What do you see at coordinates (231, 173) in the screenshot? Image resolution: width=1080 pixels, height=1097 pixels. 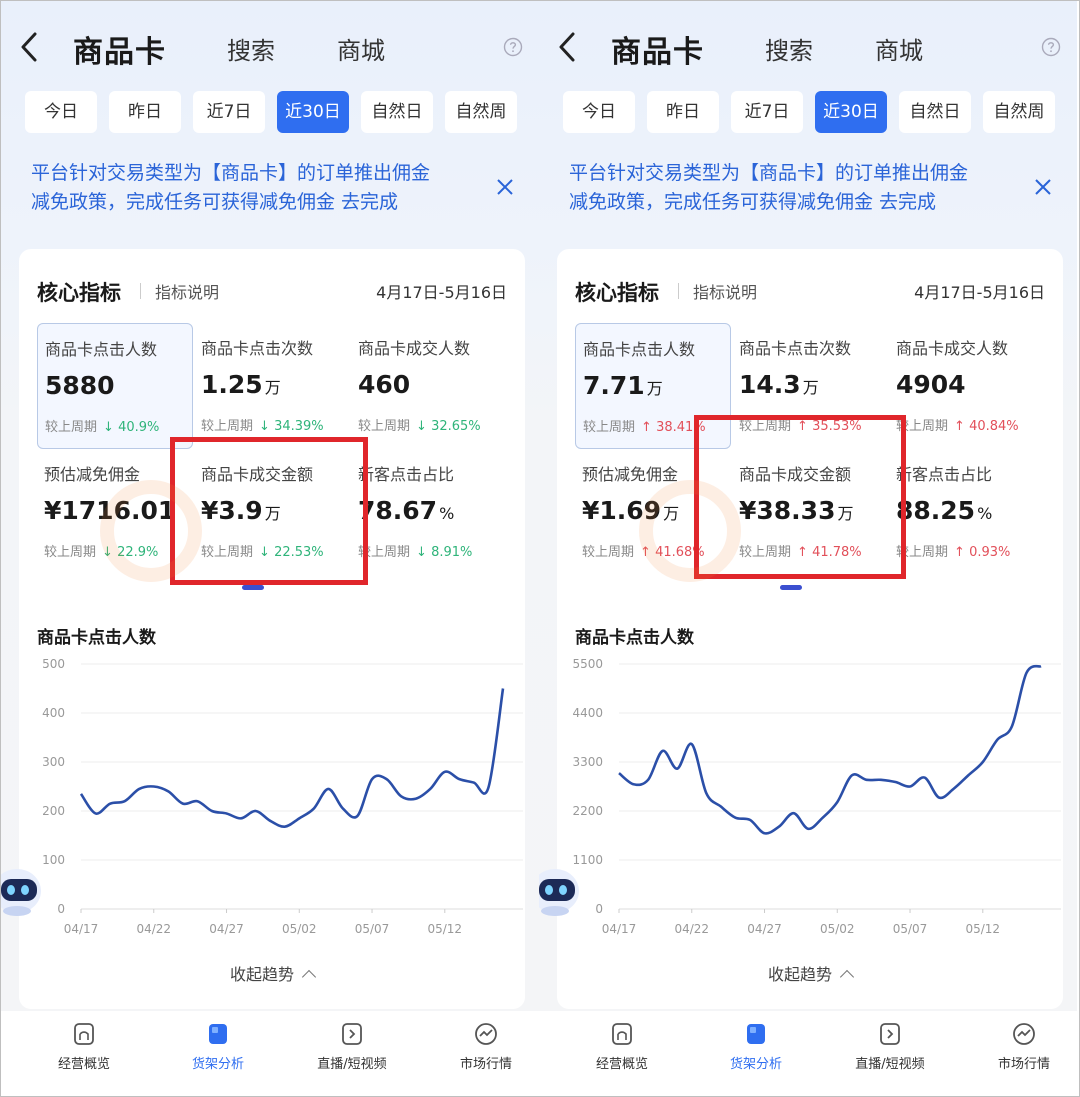 I see `notice-line-1: 平台针对交易类型为【商品卡】的订单推出佣金` at bounding box center [231, 173].